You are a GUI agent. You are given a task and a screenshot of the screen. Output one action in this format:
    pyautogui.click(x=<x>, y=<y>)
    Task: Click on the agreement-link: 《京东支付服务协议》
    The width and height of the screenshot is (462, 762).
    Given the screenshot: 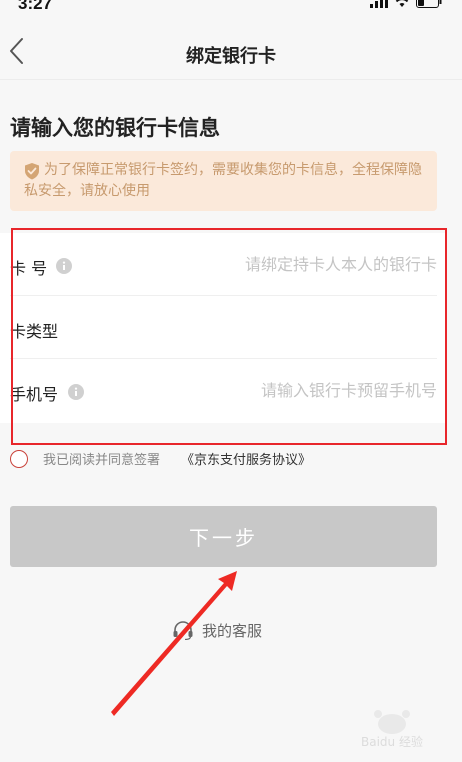 What is the action you would take?
    pyautogui.click(x=246, y=458)
    